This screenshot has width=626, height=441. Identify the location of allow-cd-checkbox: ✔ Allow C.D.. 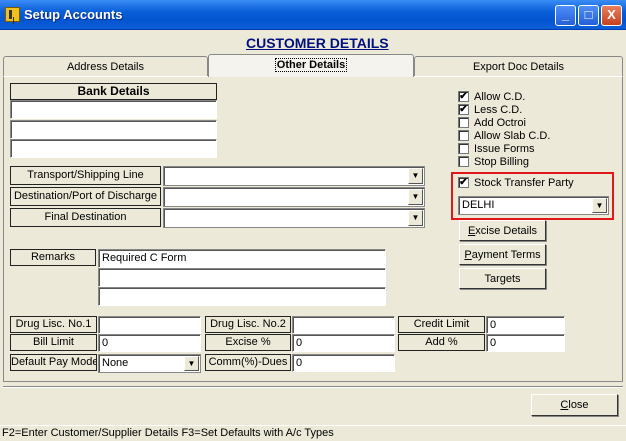
(491, 97).